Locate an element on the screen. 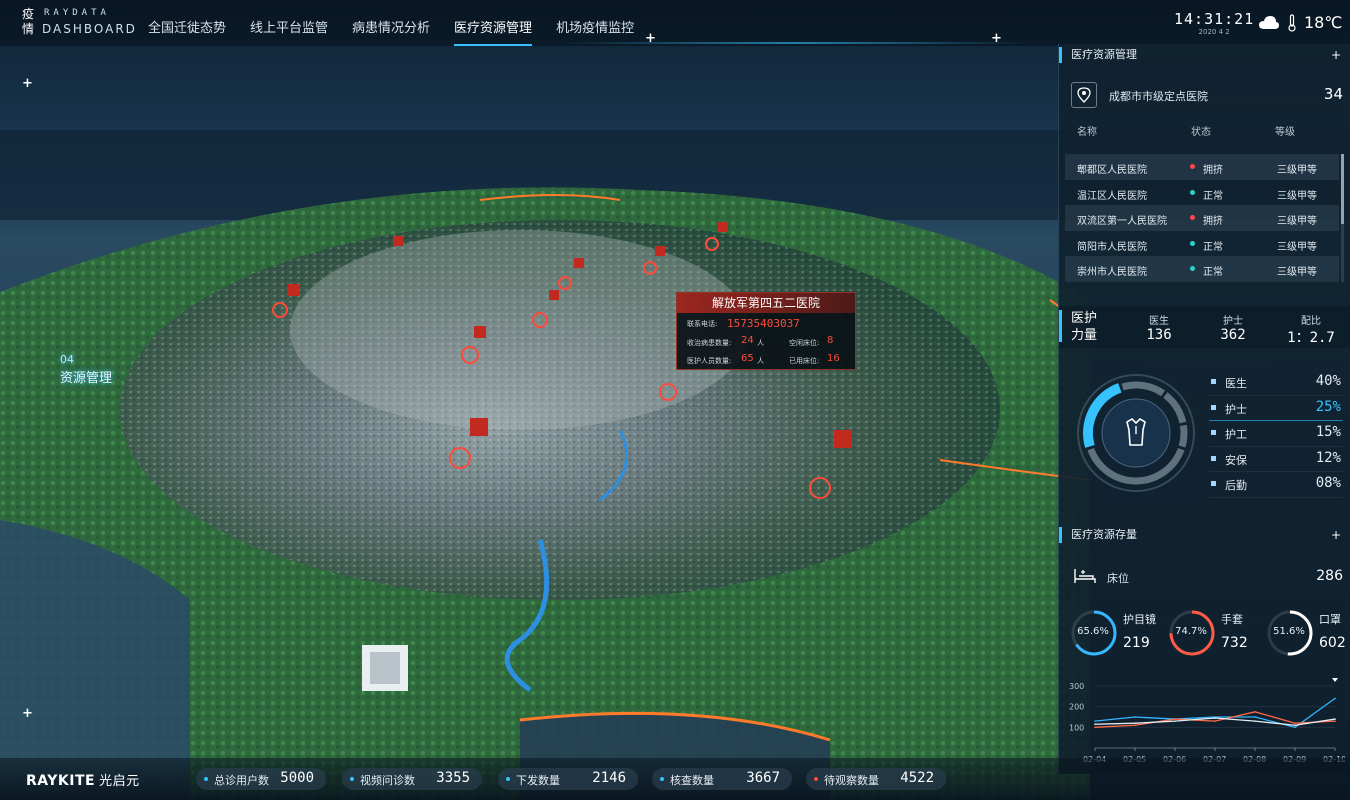 This screenshot has height=800, width=1350. nurse-value: 362 is located at coordinates (1233, 335).